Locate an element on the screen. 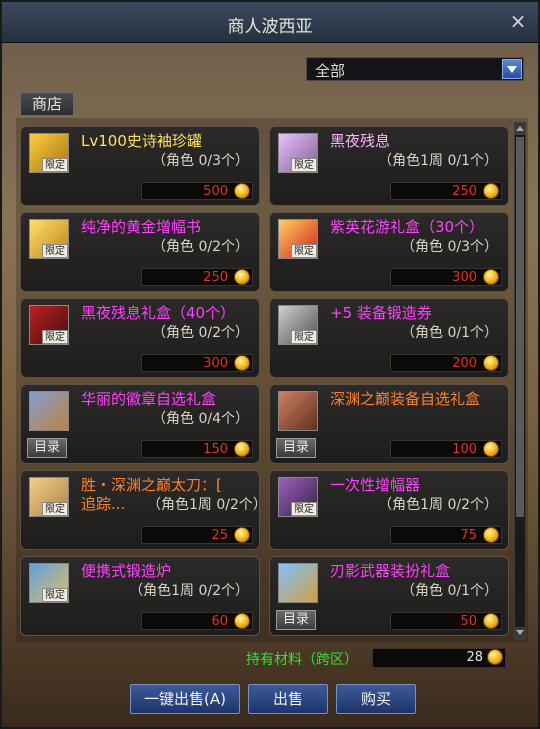  item-name-line: 纯净的黄金增幅书 is located at coordinates (141, 227).